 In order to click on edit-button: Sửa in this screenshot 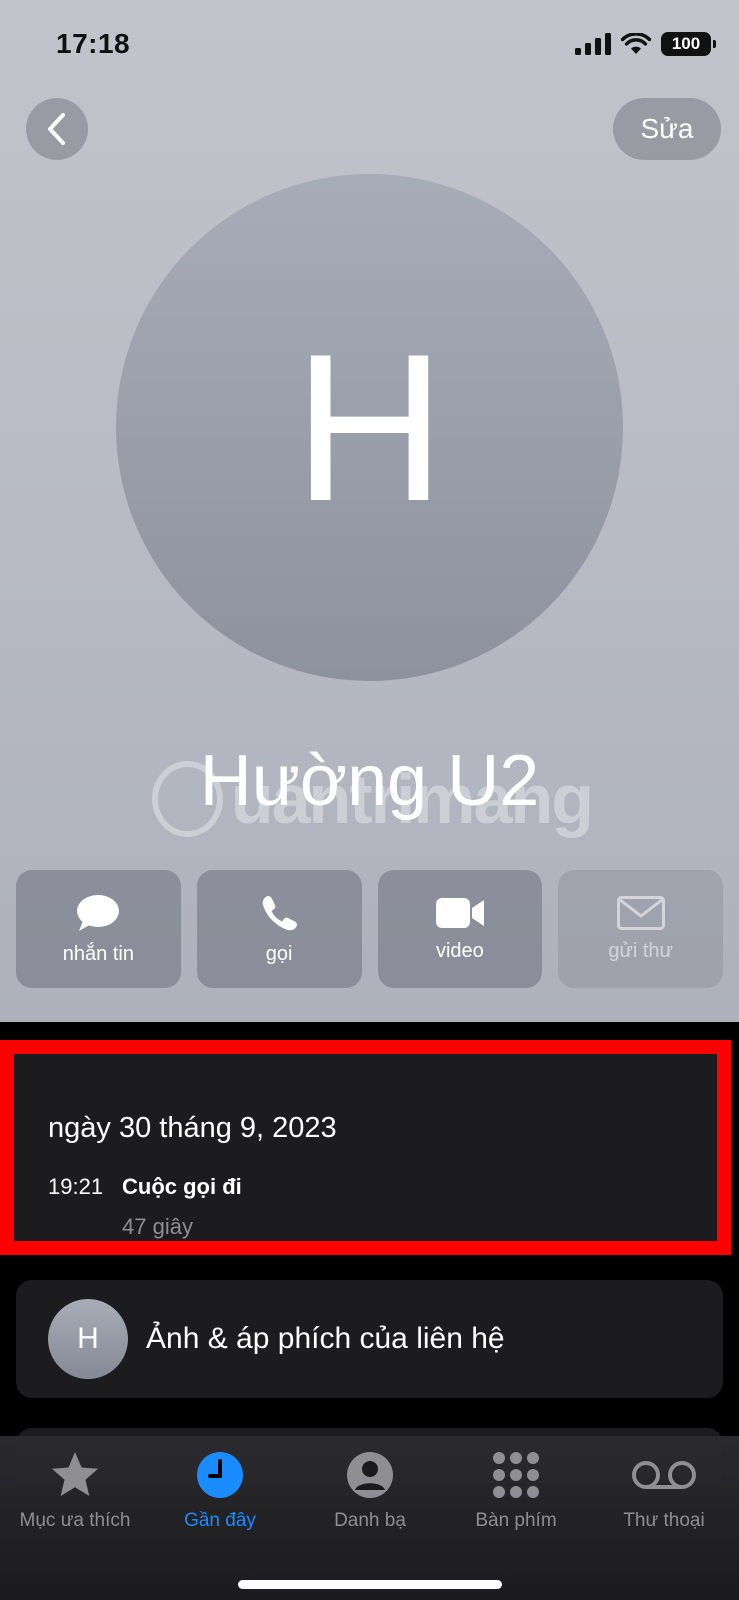, I will do `click(667, 129)`.